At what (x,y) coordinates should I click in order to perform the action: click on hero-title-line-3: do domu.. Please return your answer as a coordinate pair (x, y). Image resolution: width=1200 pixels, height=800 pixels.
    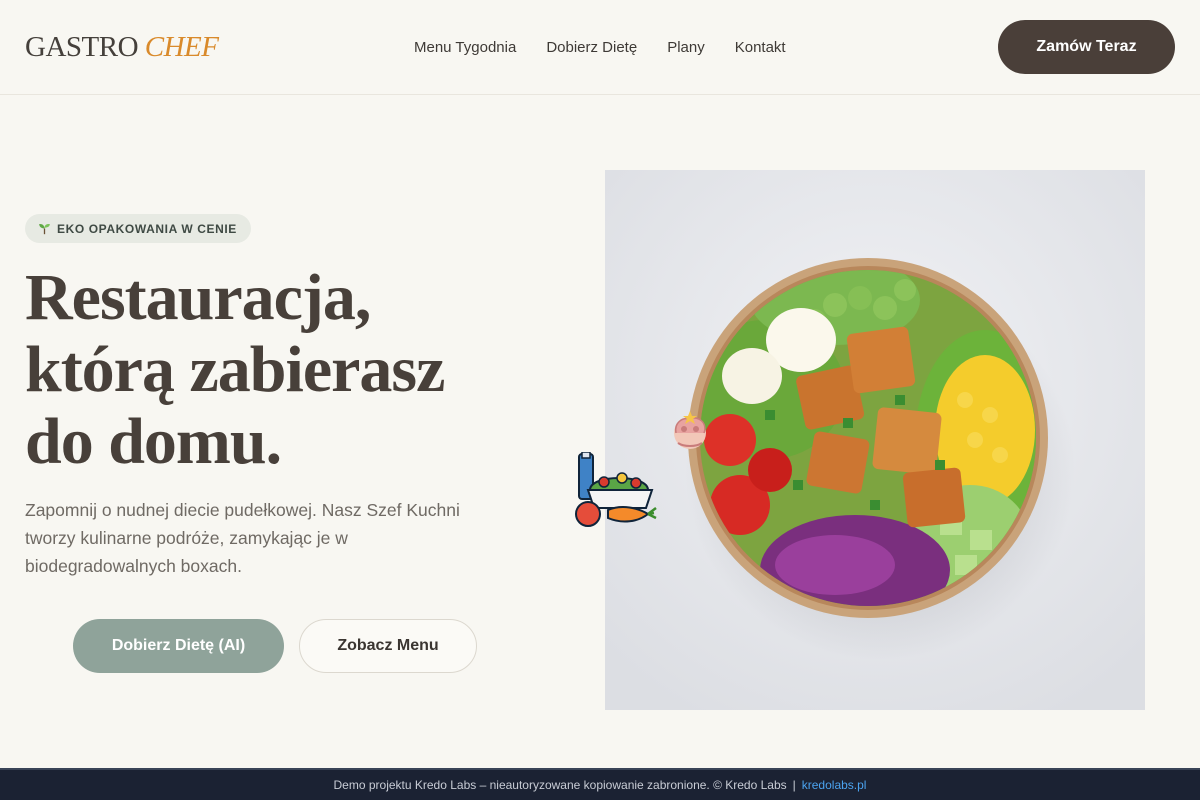
    Looking at the image, I should click on (153, 441).